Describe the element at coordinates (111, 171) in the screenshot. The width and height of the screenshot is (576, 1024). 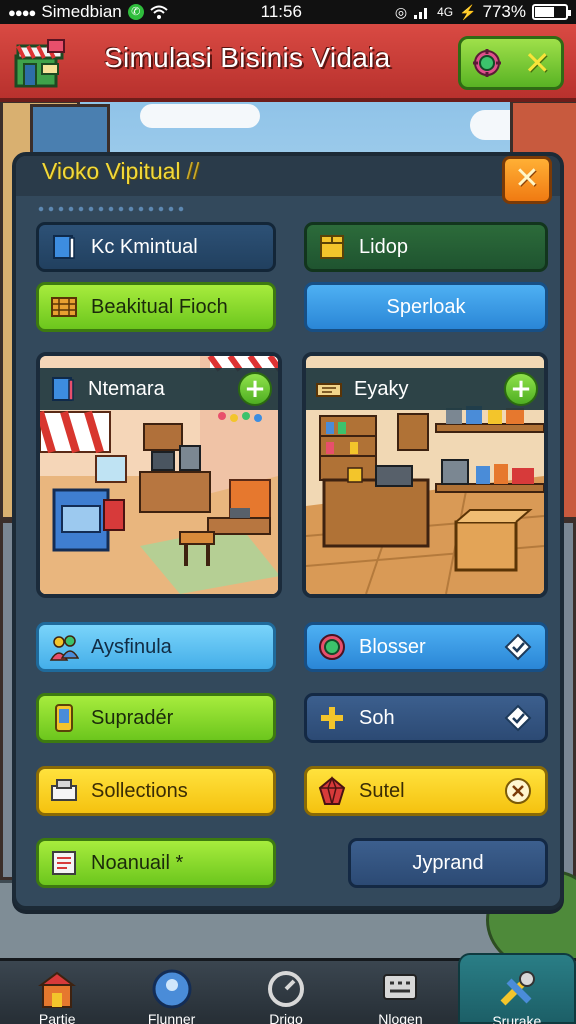
I see `panel-title-text: Vioko Vipitual` at that location.